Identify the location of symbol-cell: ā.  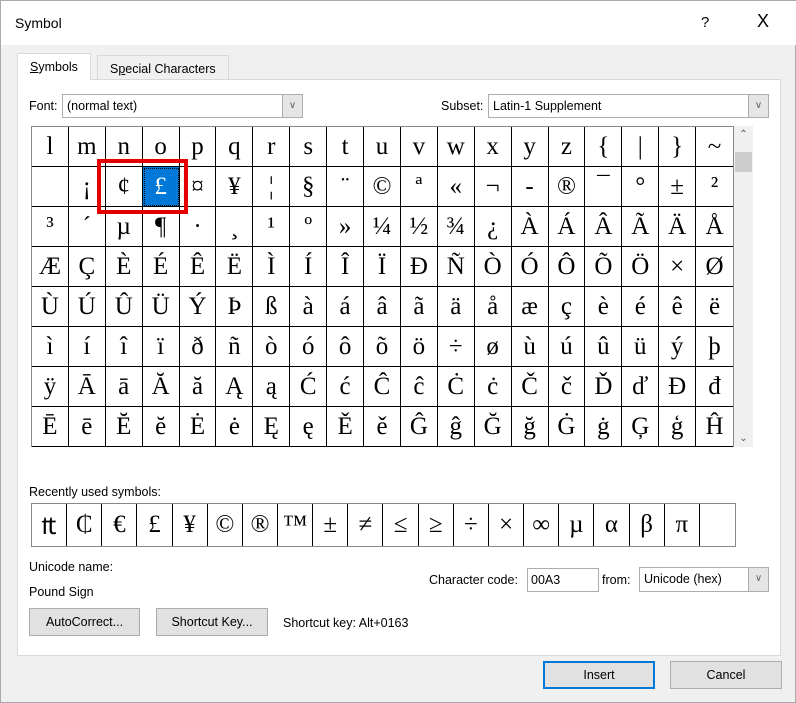
(124, 387).